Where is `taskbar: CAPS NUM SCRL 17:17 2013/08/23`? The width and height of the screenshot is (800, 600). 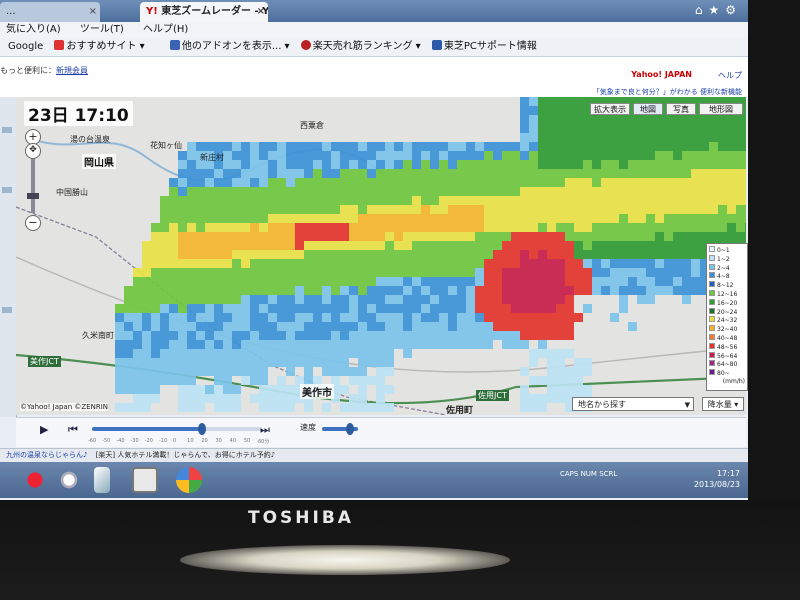
taskbar: CAPS NUM SCRL 17:17 2013/08/23 is located at coordinates (374, 480).